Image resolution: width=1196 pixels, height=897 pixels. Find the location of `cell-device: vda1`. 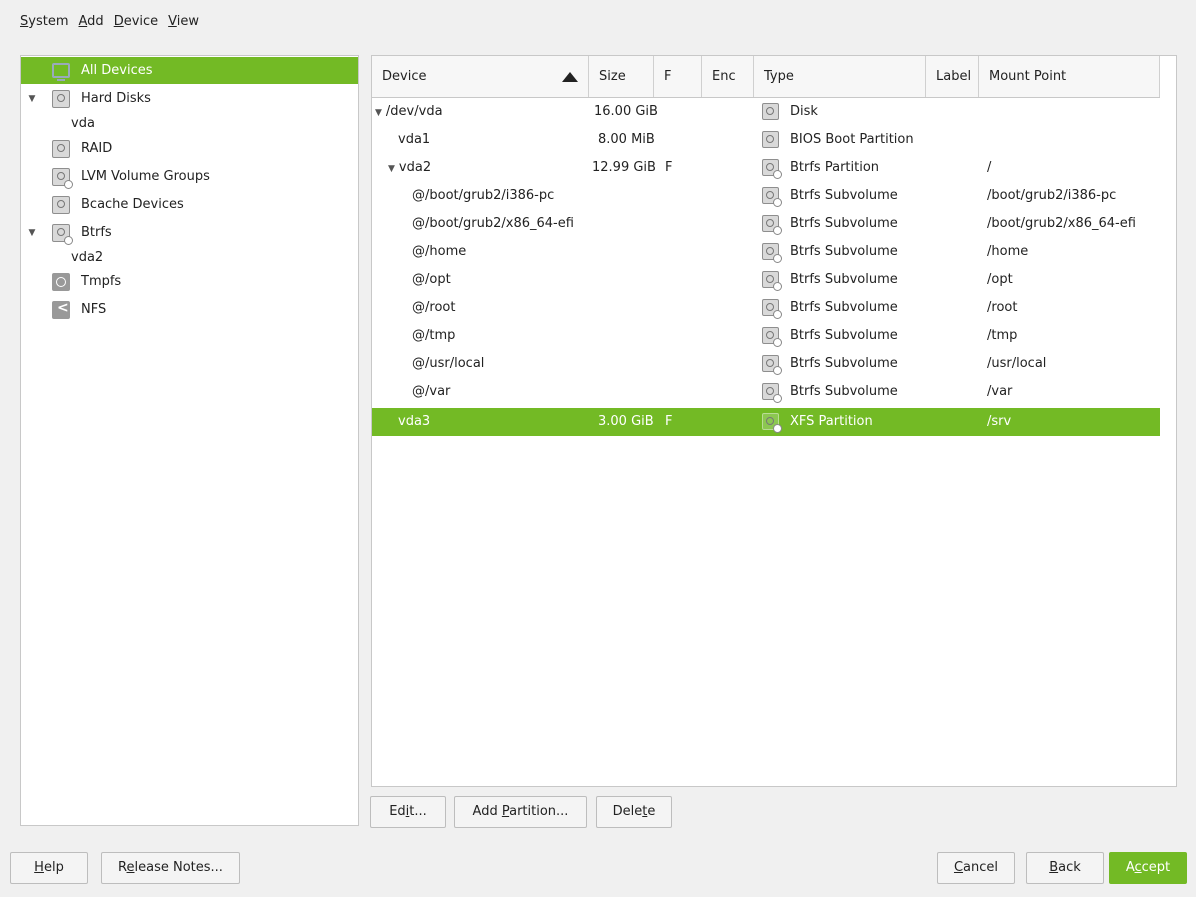

cell-device: vda1 is located at coordinates (414, 139).